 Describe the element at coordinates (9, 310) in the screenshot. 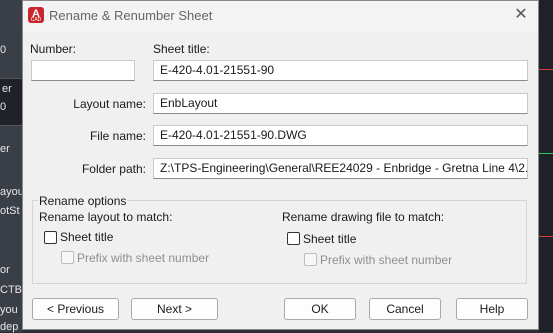

I see `bg-text: you` at that location.